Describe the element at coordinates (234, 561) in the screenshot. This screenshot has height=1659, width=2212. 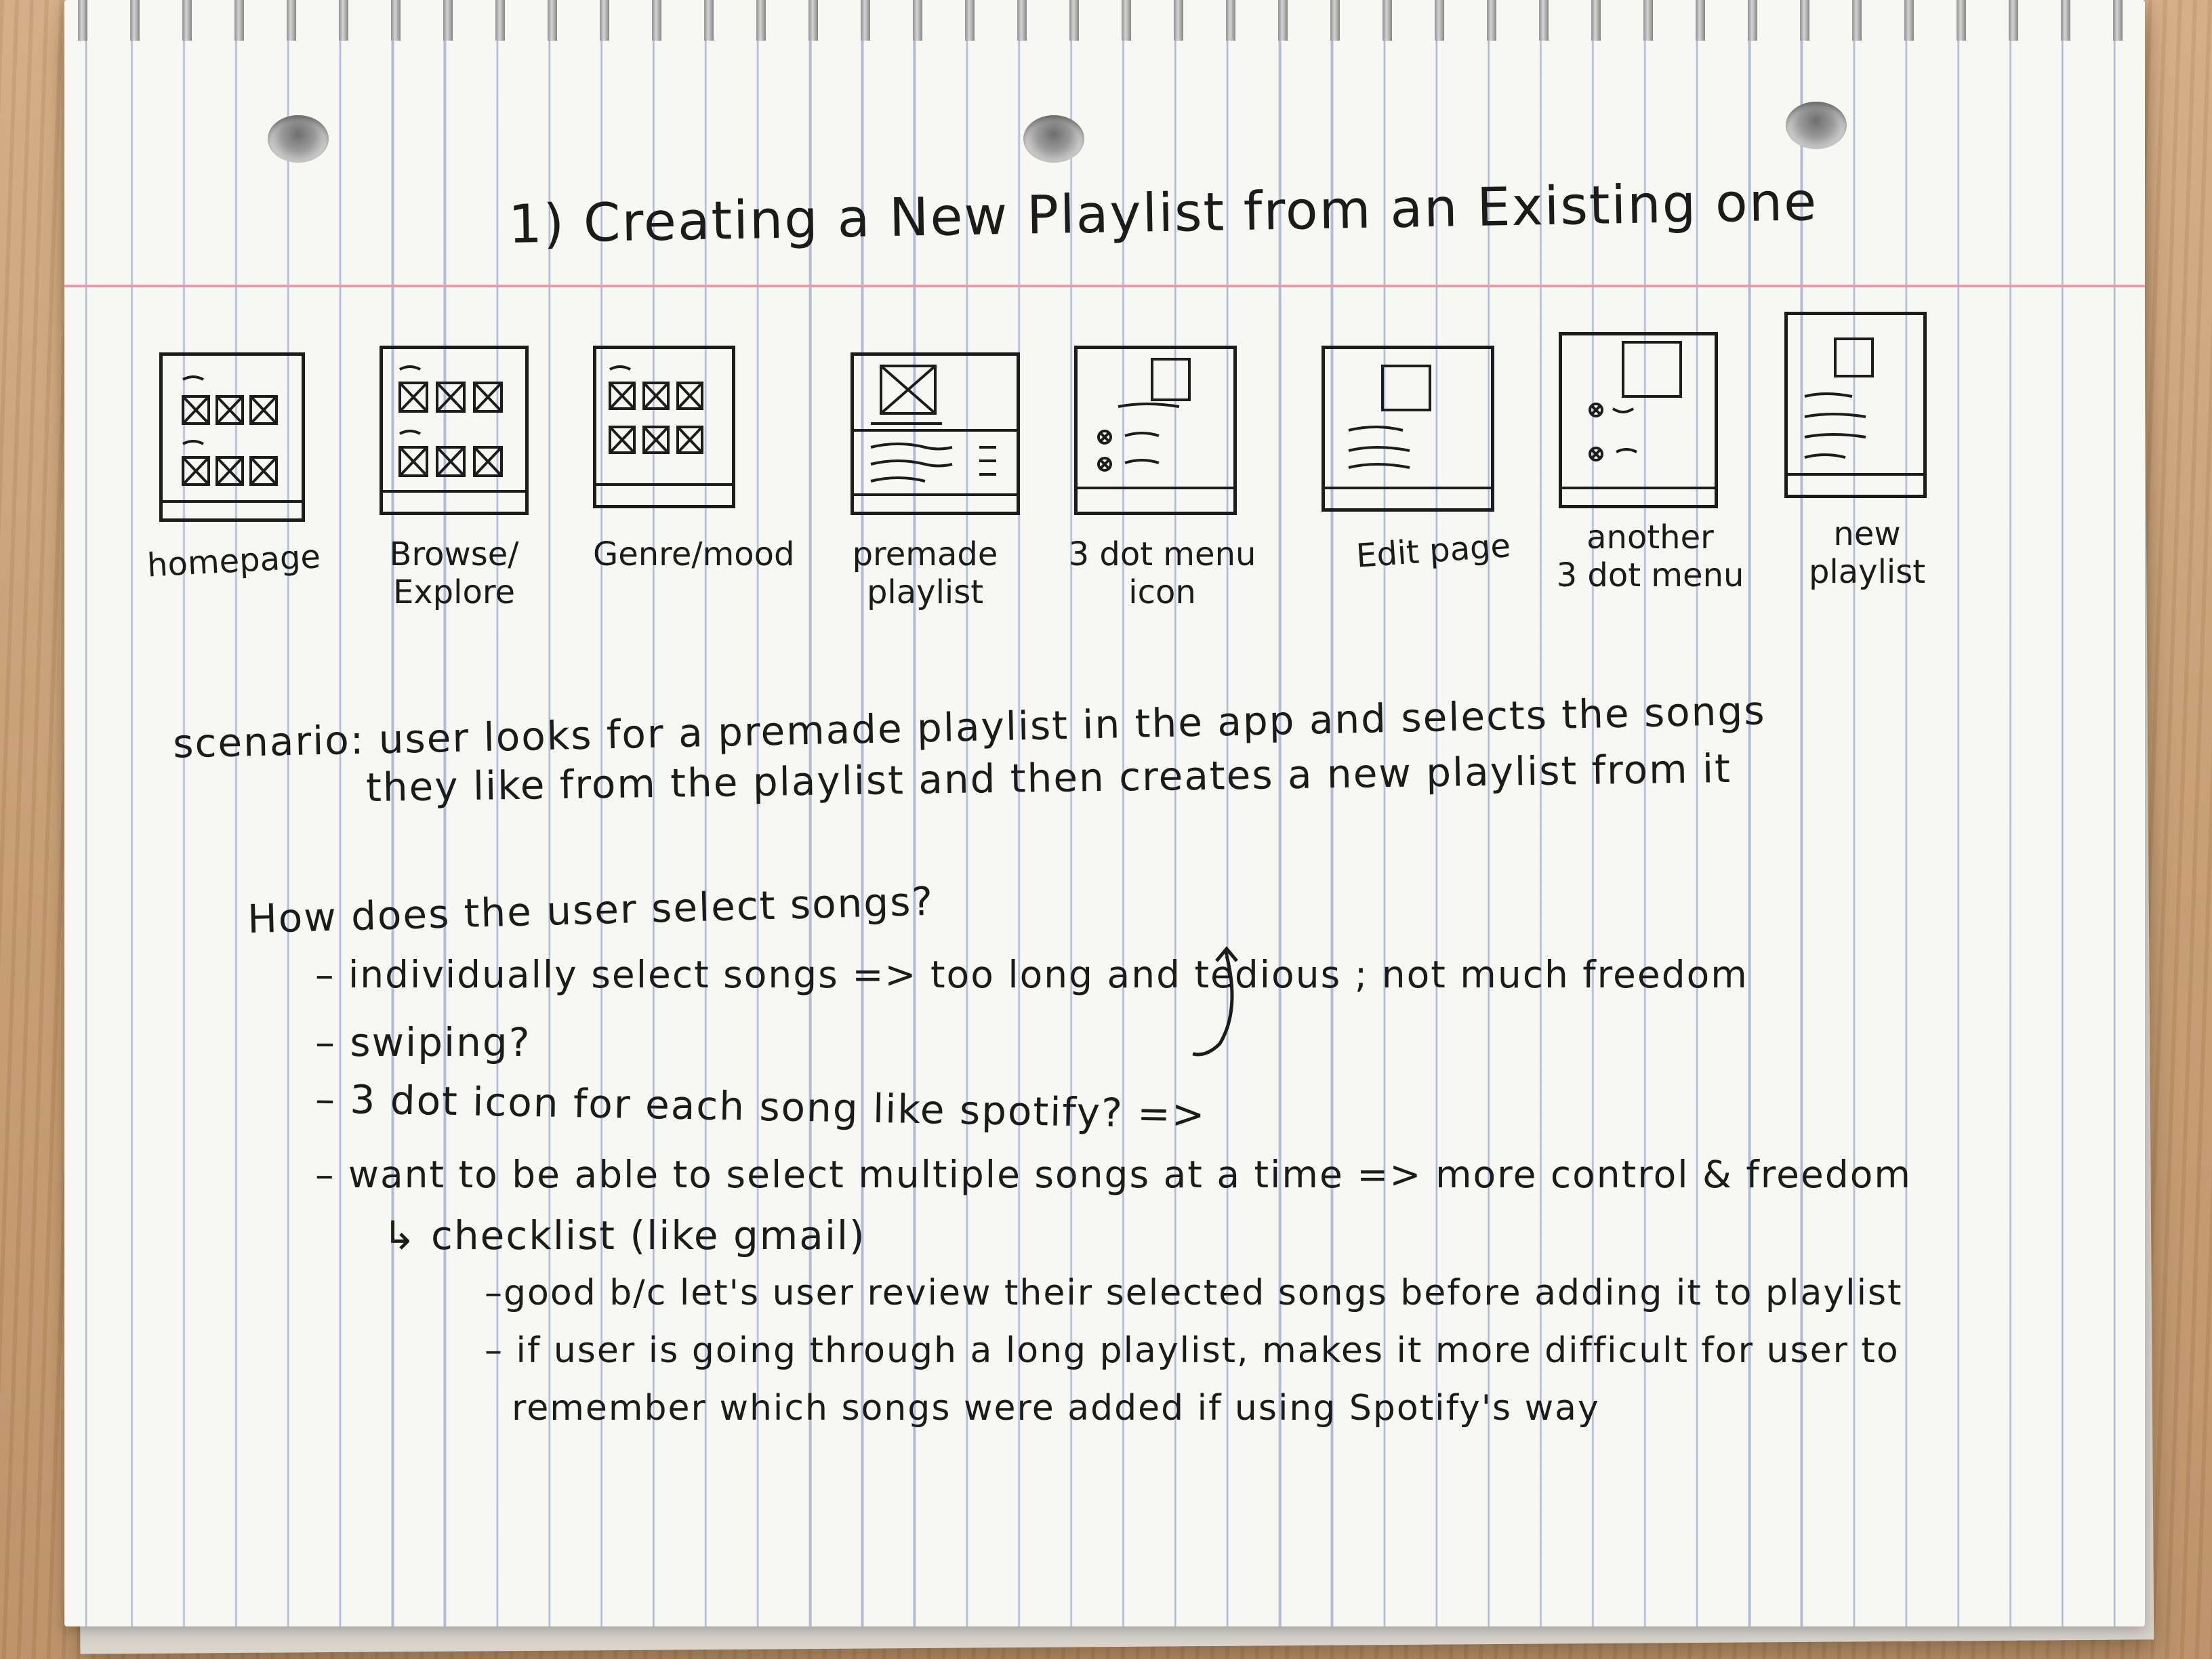
I see `label-homepage: homepage` at that location.